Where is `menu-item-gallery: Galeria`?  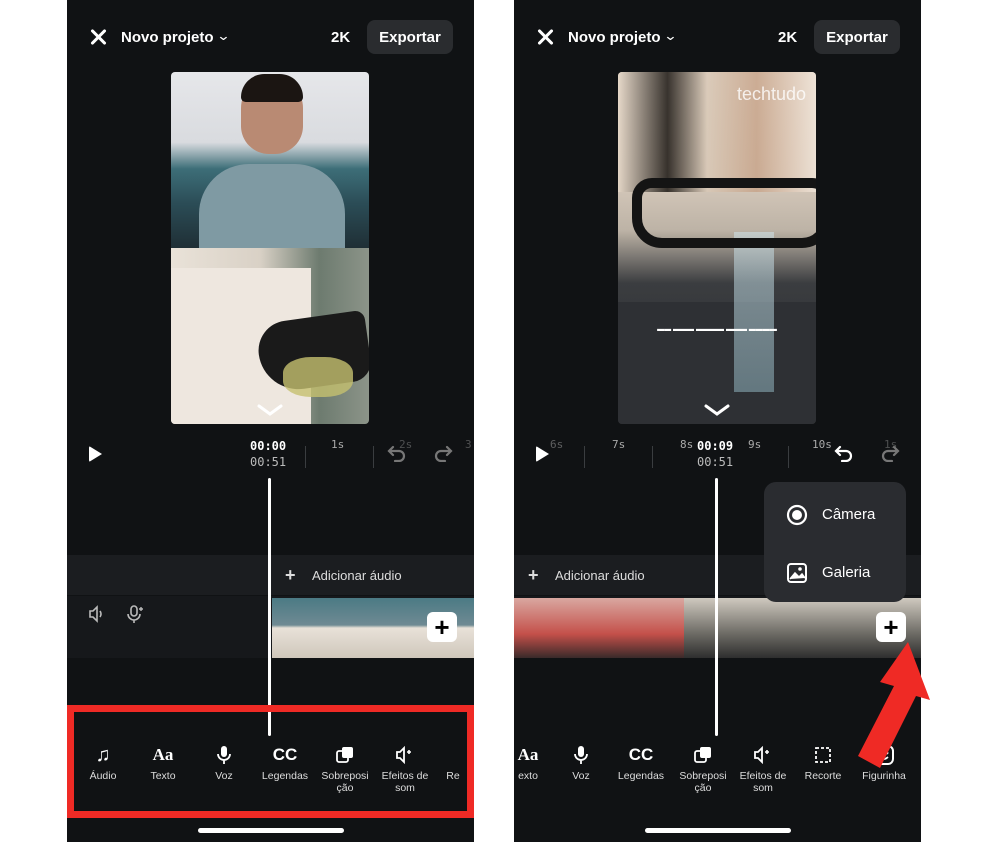 menu-item-gallery: Galeria is located at coordinates (835, 573).